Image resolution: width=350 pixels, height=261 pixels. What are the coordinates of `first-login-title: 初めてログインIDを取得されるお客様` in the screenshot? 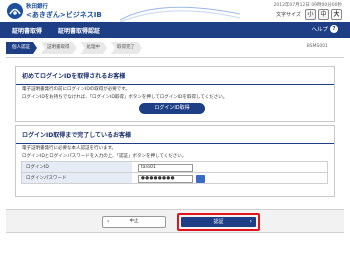 It's located at (175, 76).